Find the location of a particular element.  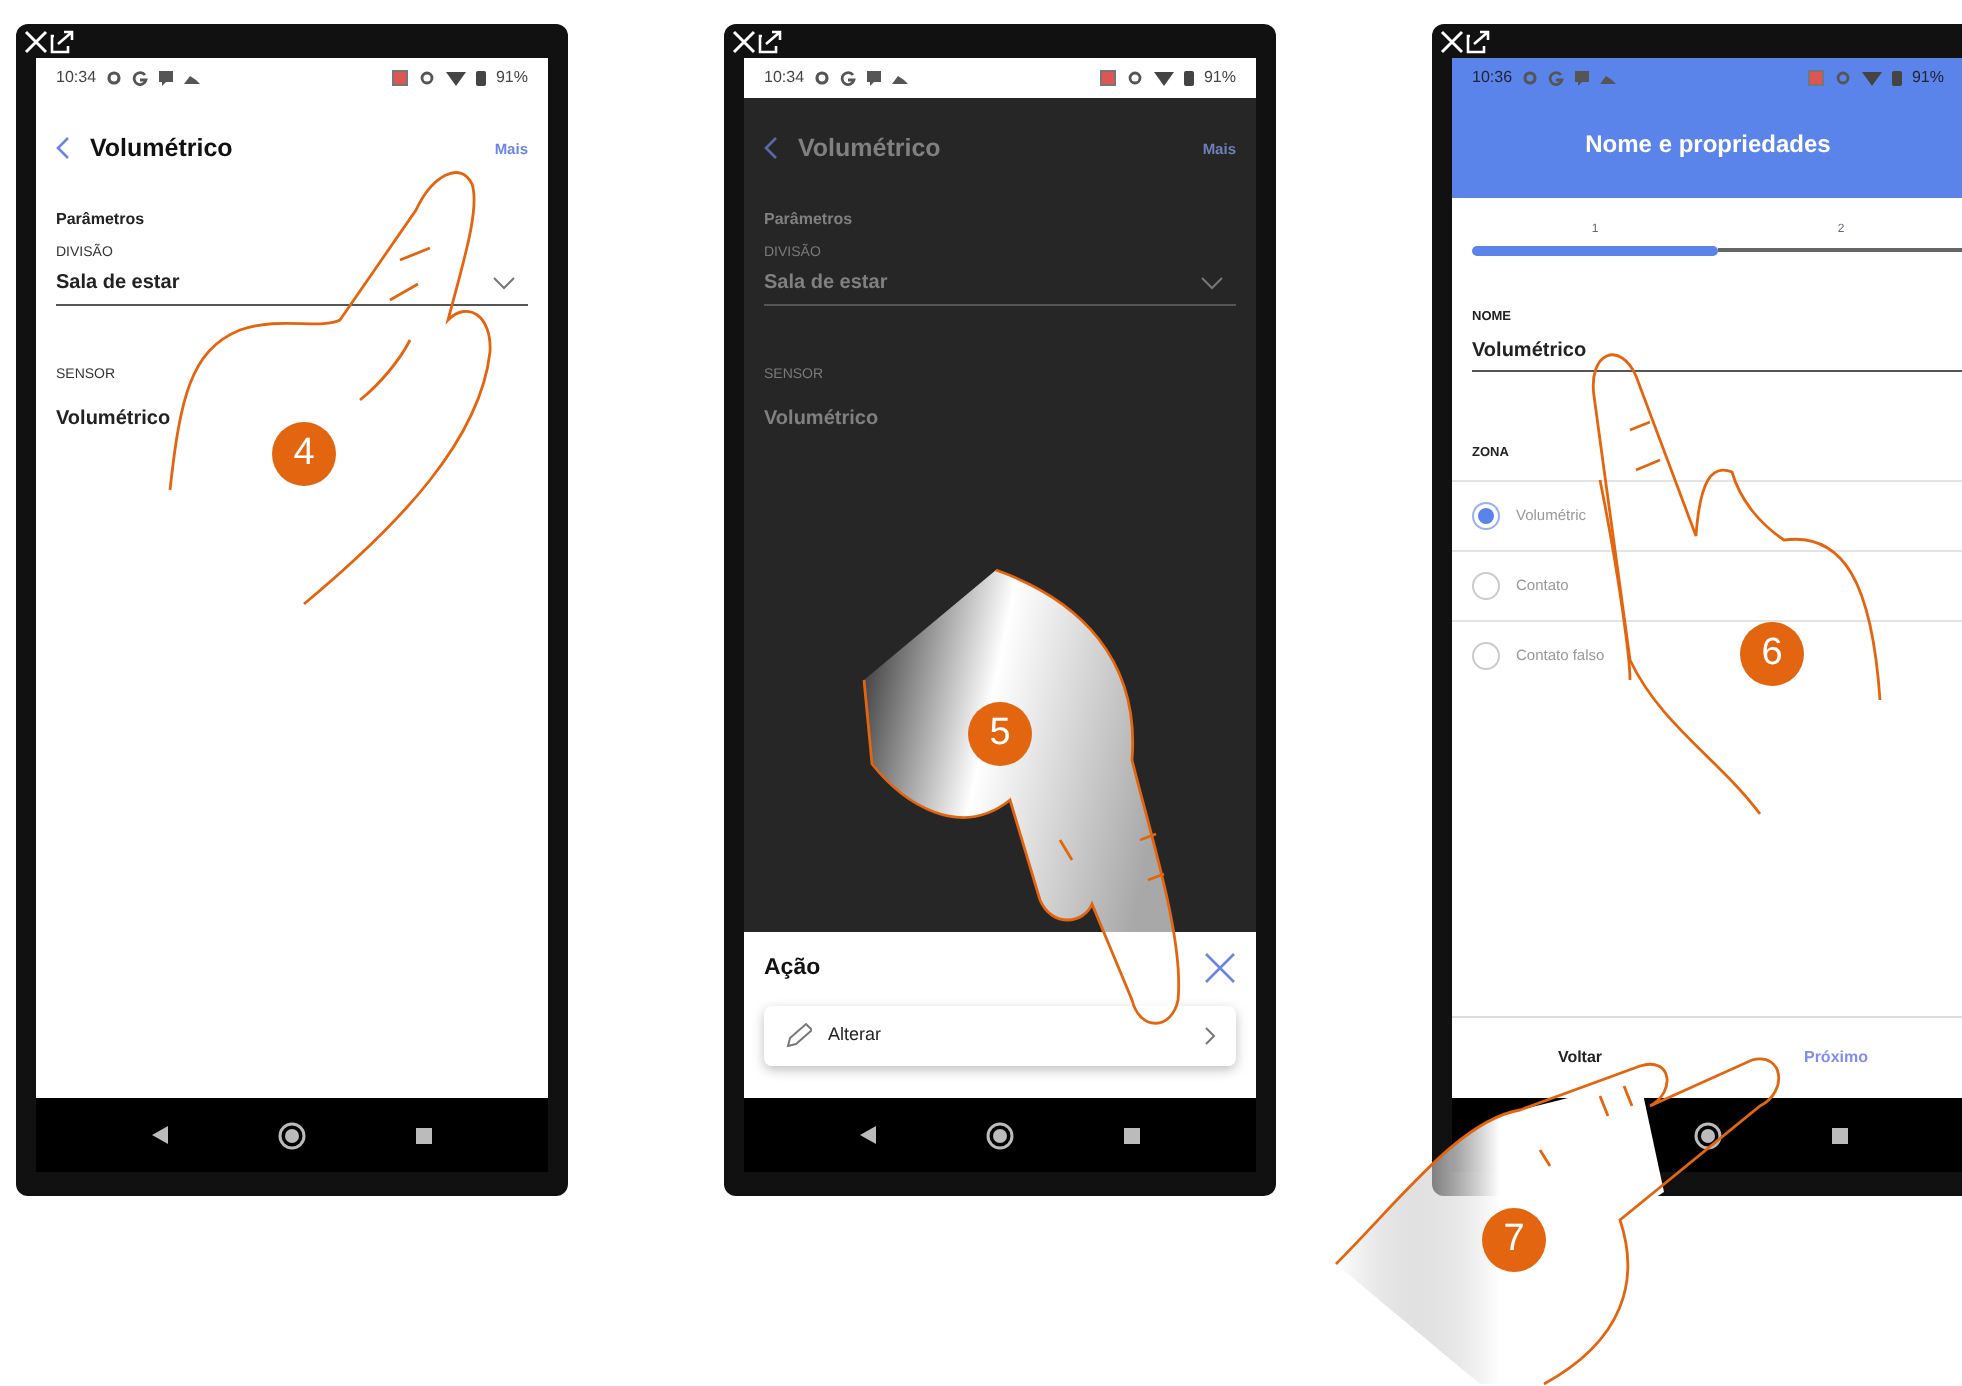

page-title: Nome e propriedades is located at coordinates (1708, 145).